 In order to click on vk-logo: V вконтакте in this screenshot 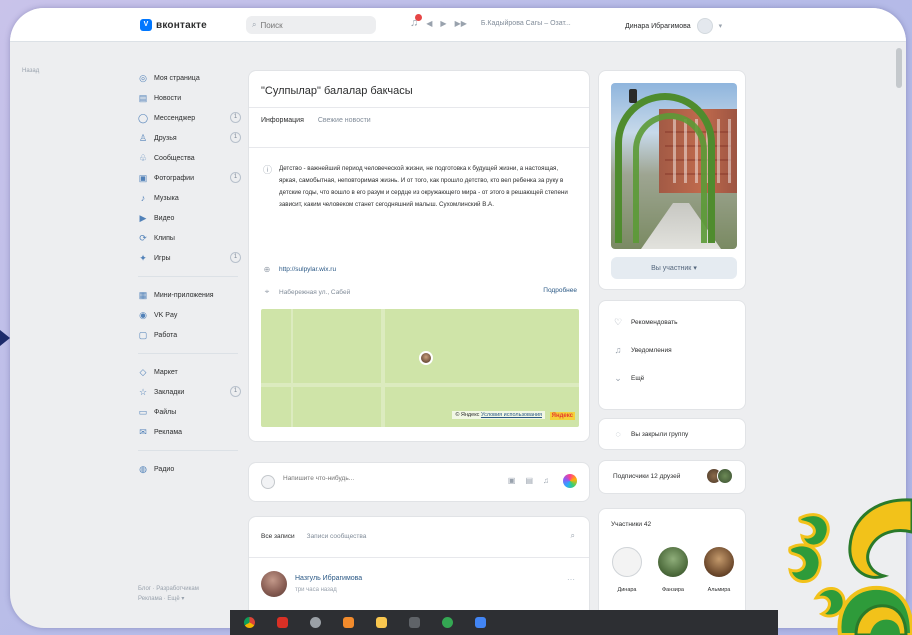, I will do `click(173, 25)`.